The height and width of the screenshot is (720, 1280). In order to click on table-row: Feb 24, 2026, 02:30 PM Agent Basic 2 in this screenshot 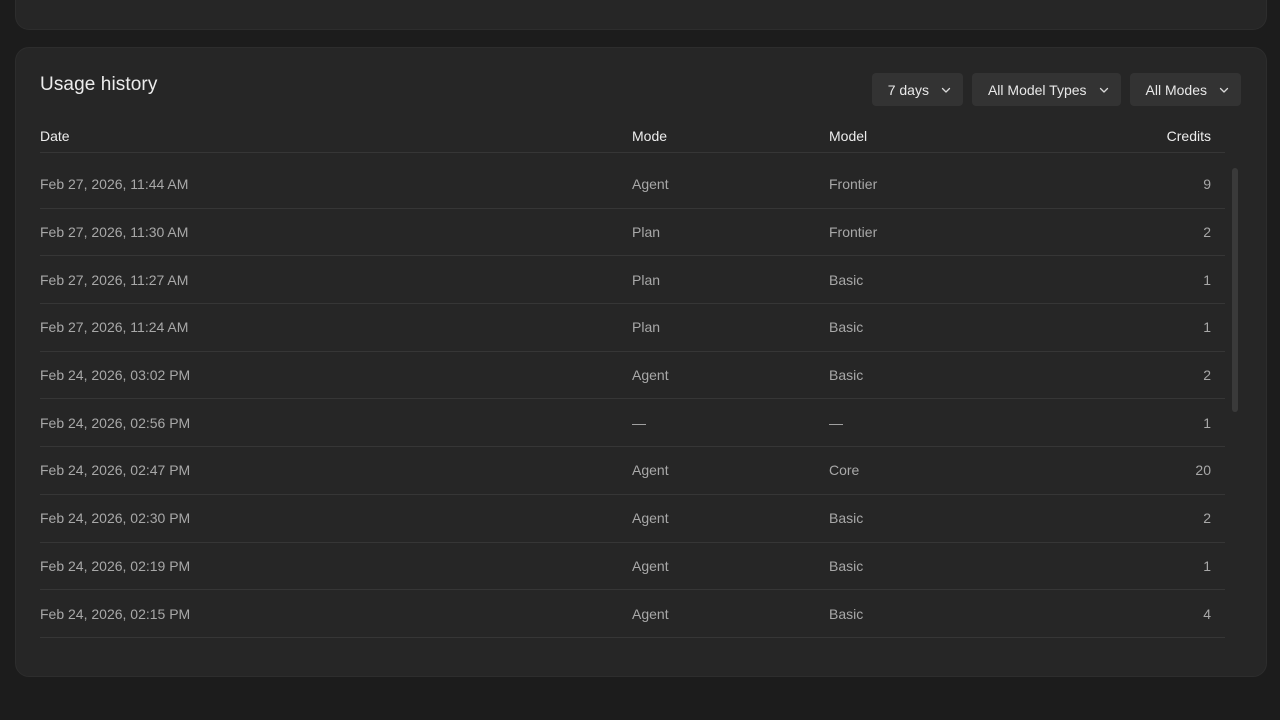, I will do `click(632, 519)`.